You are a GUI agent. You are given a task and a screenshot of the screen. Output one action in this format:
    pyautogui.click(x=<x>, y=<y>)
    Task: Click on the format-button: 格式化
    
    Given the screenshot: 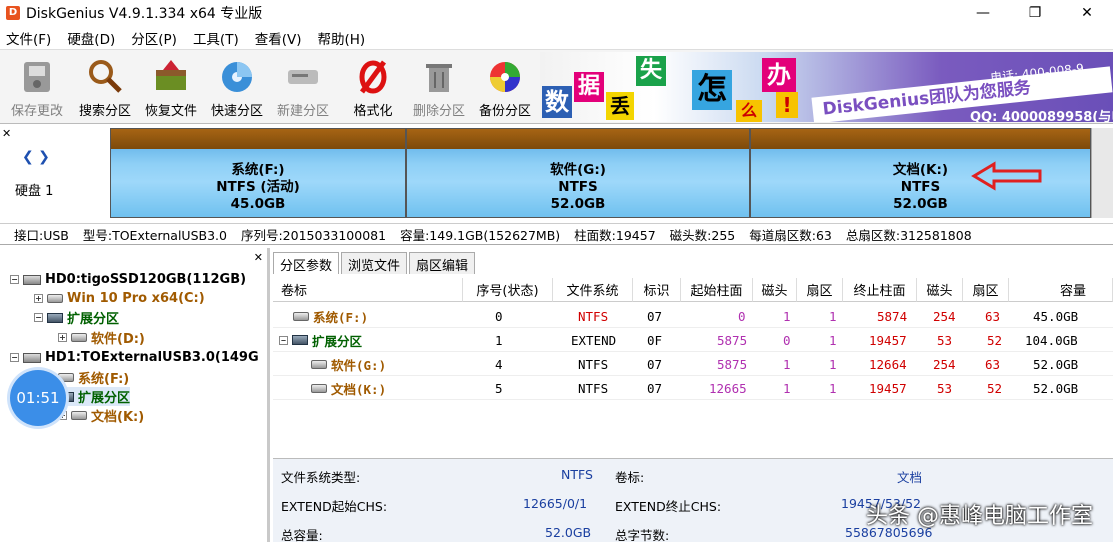 What is the action you would take?
    pyautogui.click(x=373, y=87)
    